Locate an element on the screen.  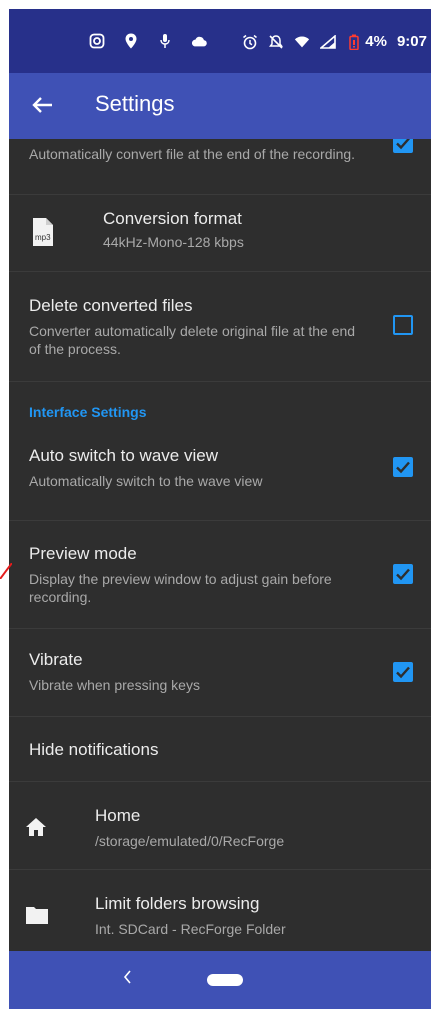
arrow-left-icon is located at coordinates (42, 105).